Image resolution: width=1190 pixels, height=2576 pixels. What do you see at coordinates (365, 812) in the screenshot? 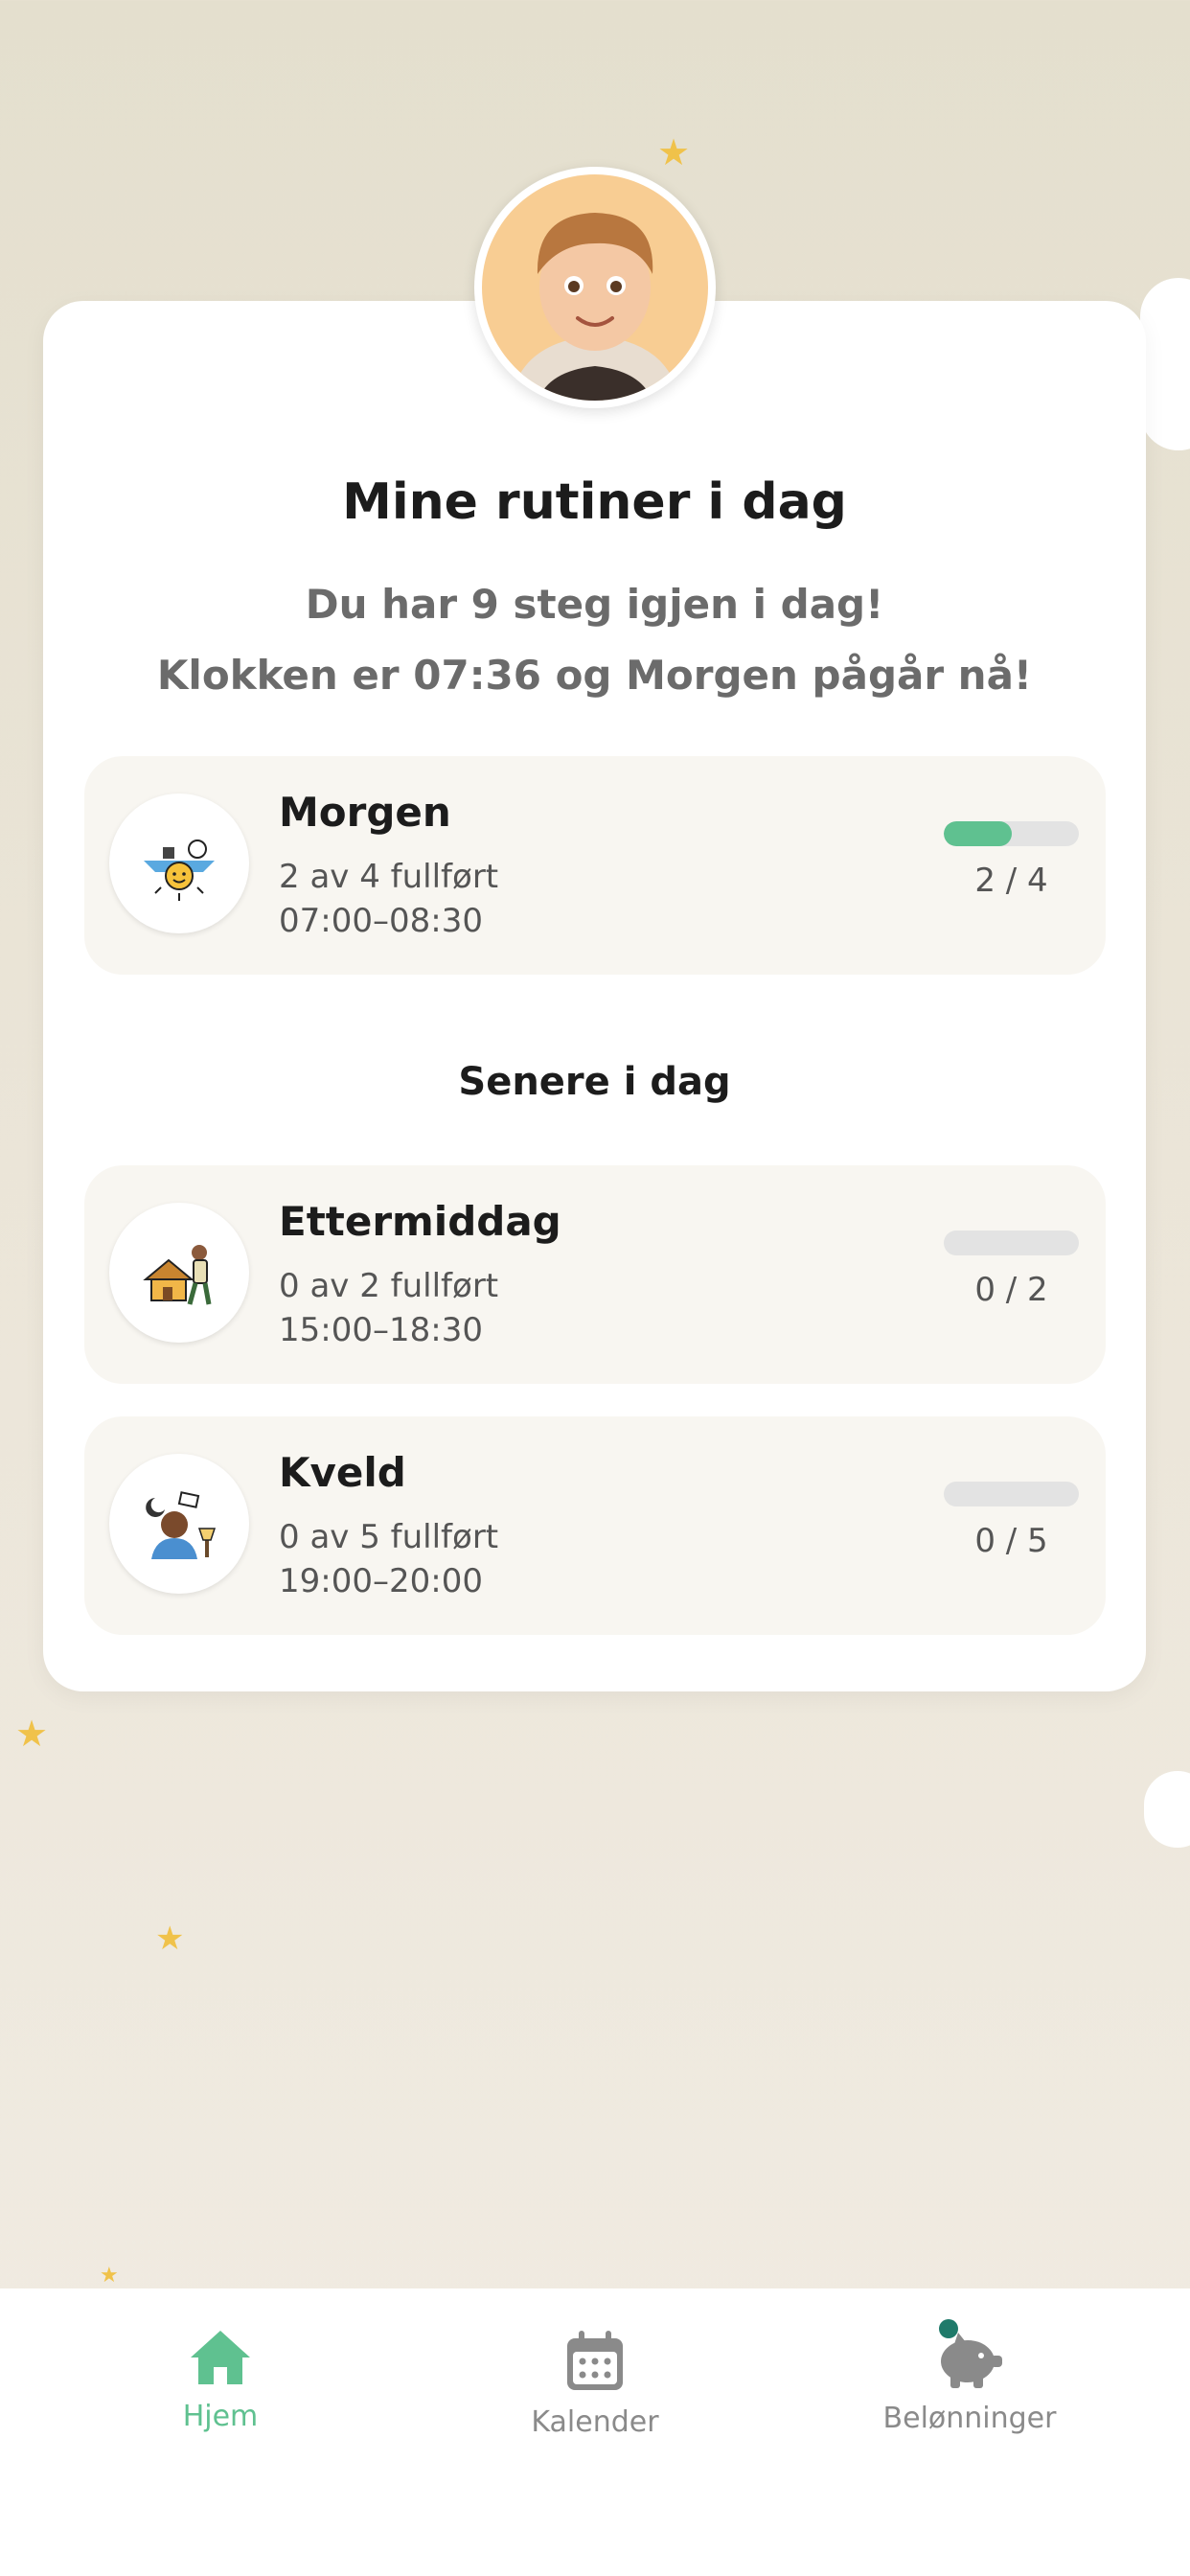
I see `routine-name: Morgen` at bounding box center [365, 812].